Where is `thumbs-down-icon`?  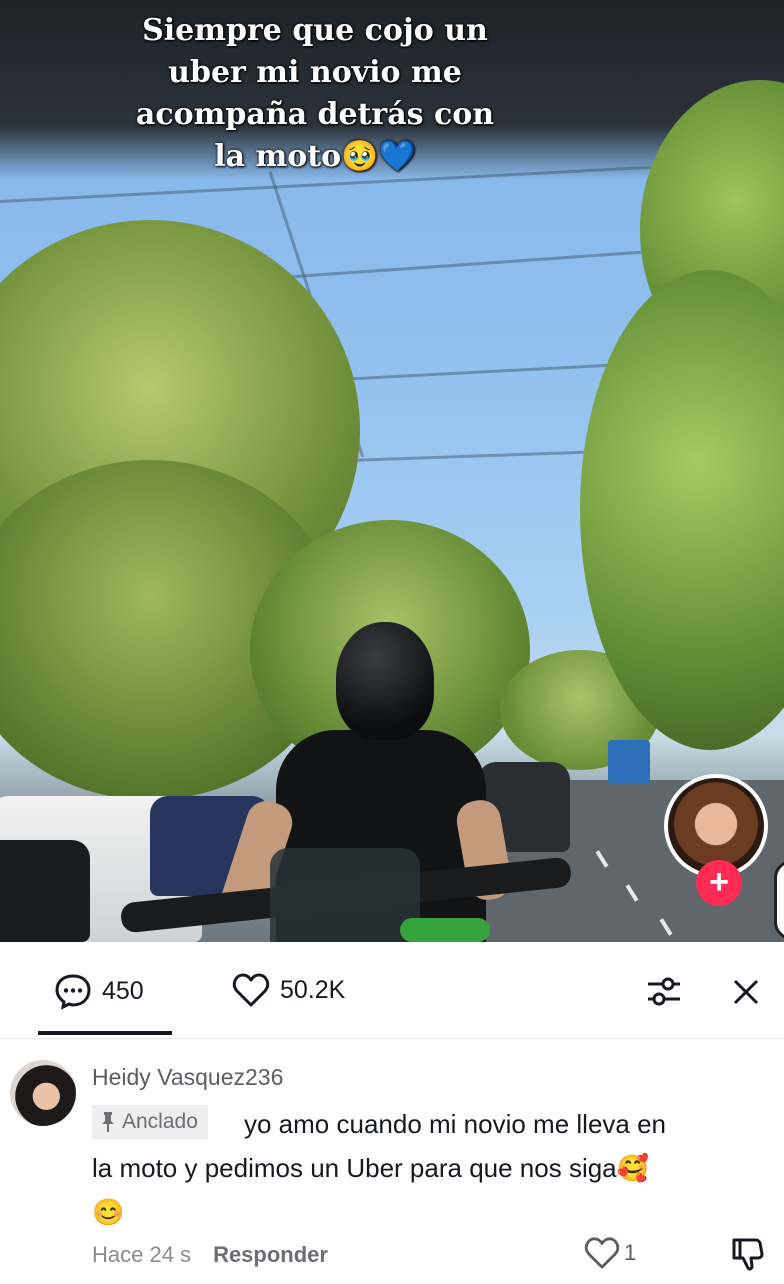
thumbs-down-icon is located at coordinates (747, 1254).